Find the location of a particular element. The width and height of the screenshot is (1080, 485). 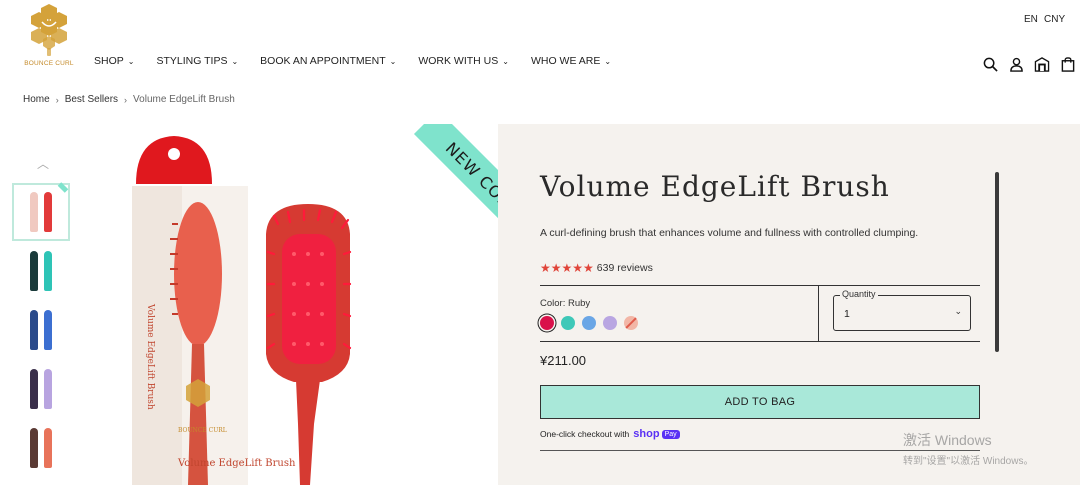

nav-label: BOOK AN APPOINTMENT is located at coordinates (323, 61).